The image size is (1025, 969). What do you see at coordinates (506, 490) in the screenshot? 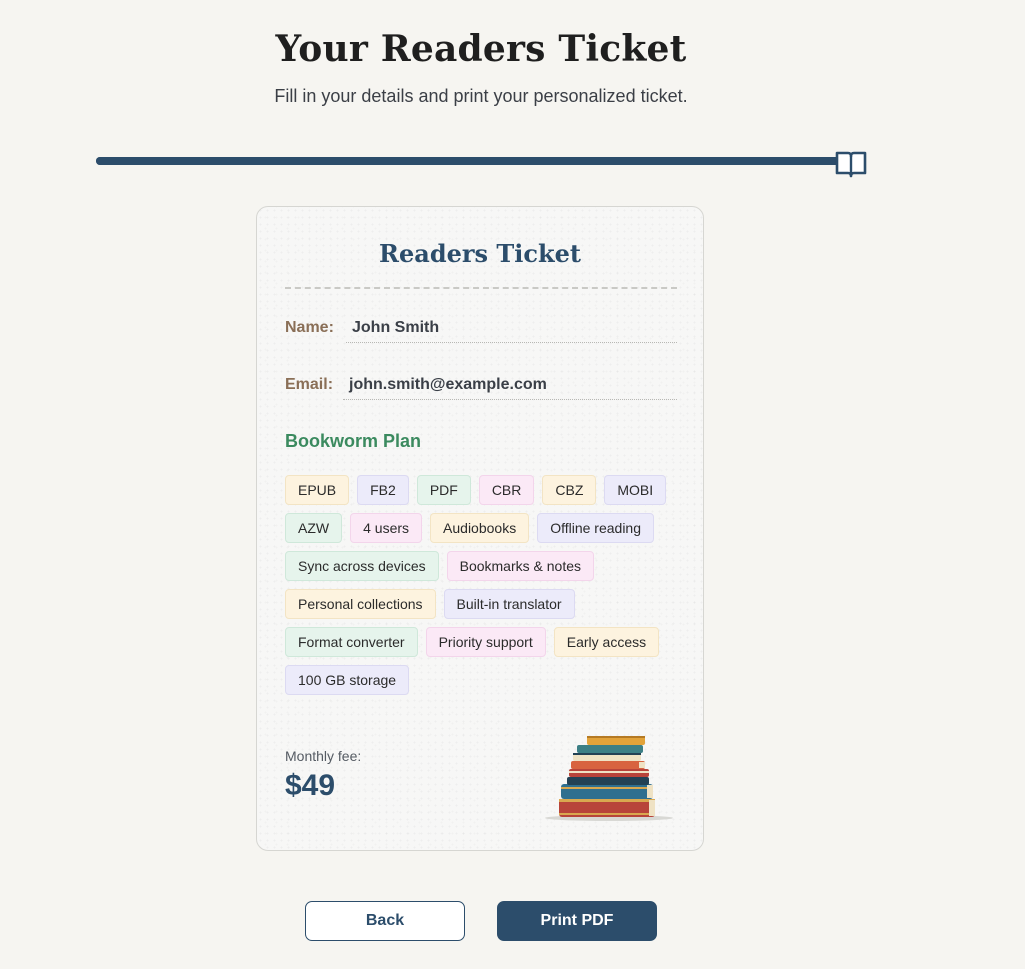
I see `feature-tag: CBR` at bounding box center [506, 490].